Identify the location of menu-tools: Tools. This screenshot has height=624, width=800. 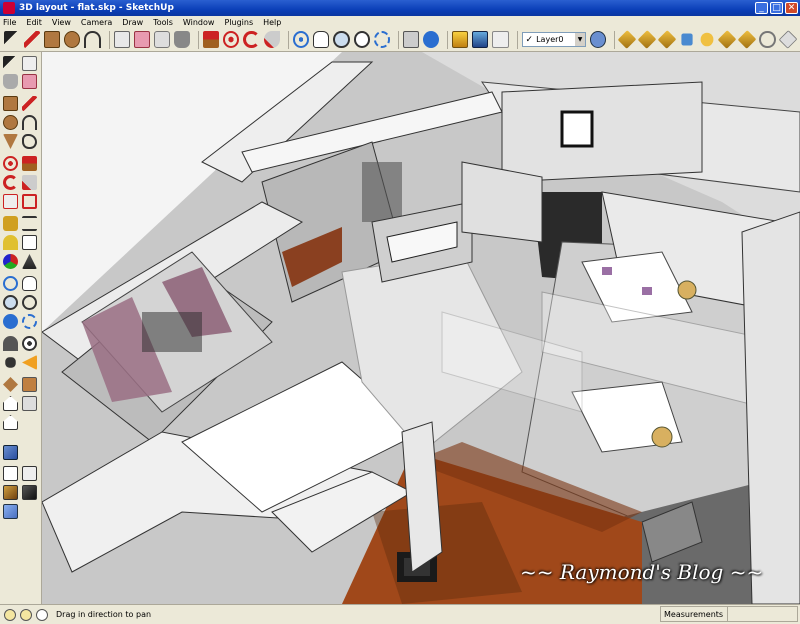
(163, 22).